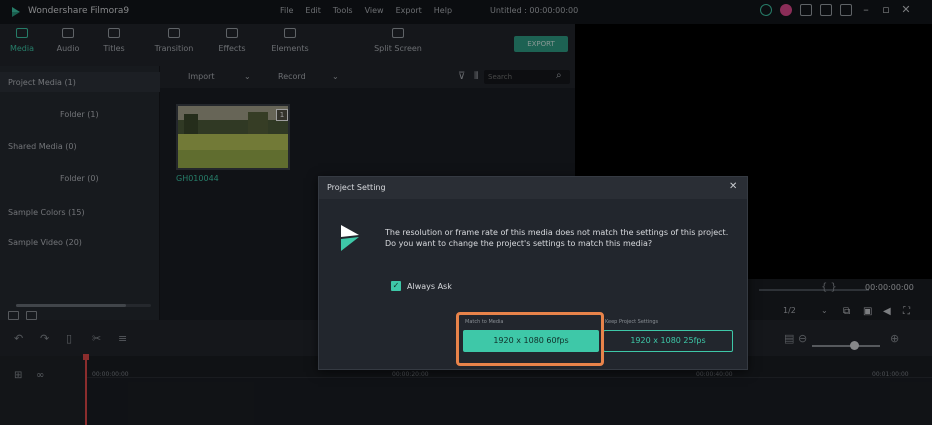 Image resolution: width=932 pixels, height=425 pixels. I want to click on dialog-header: Project Setting ✕, so click(533, 188).